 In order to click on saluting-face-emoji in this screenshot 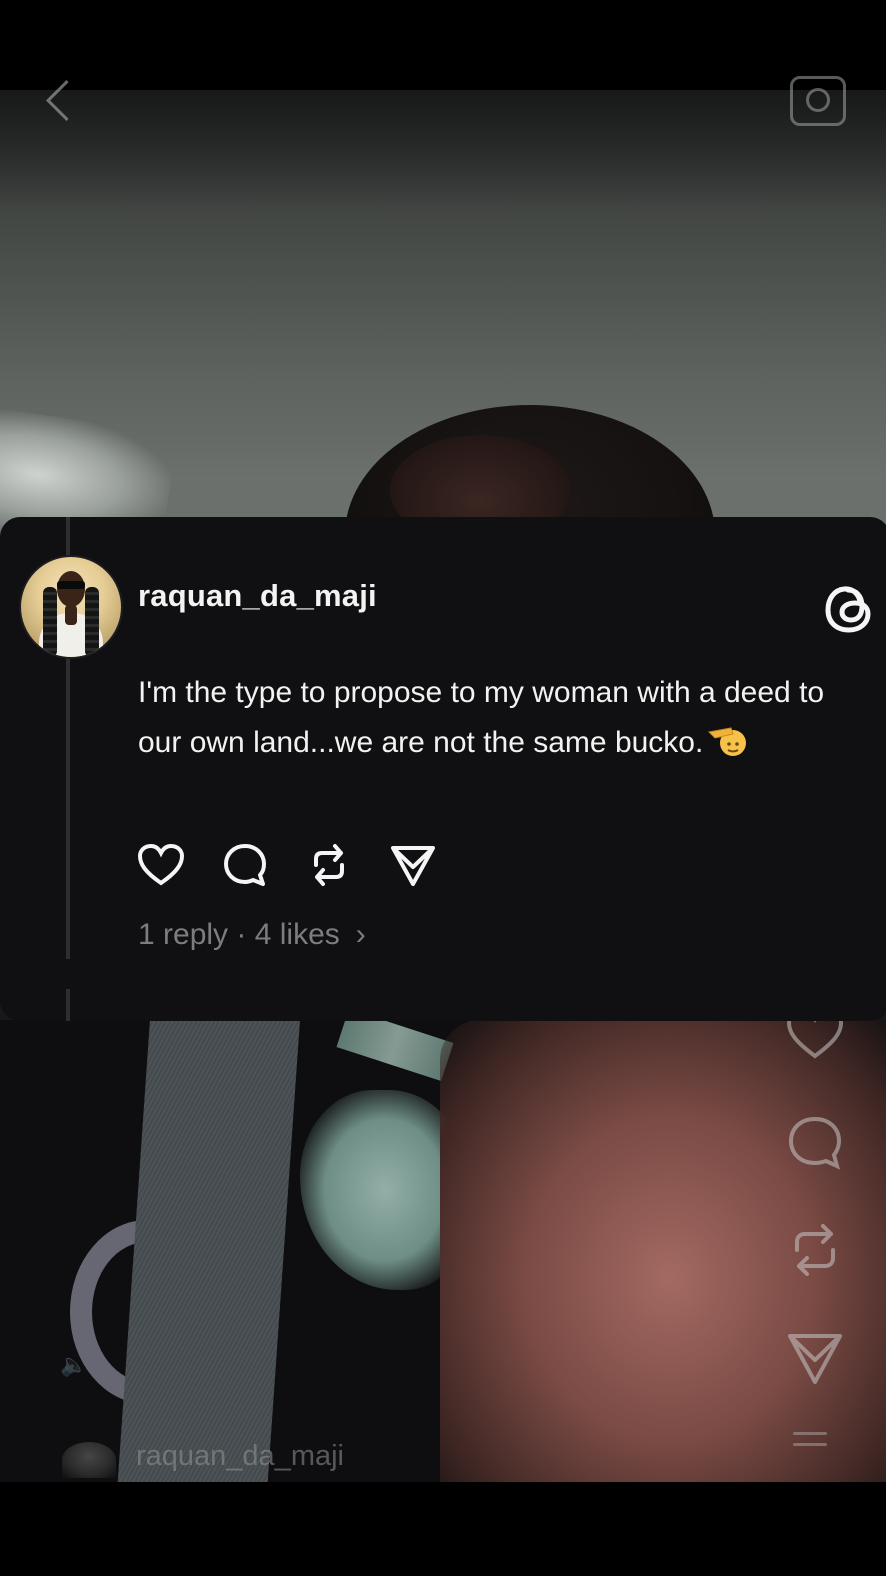, I will do `click(727, 741)`.